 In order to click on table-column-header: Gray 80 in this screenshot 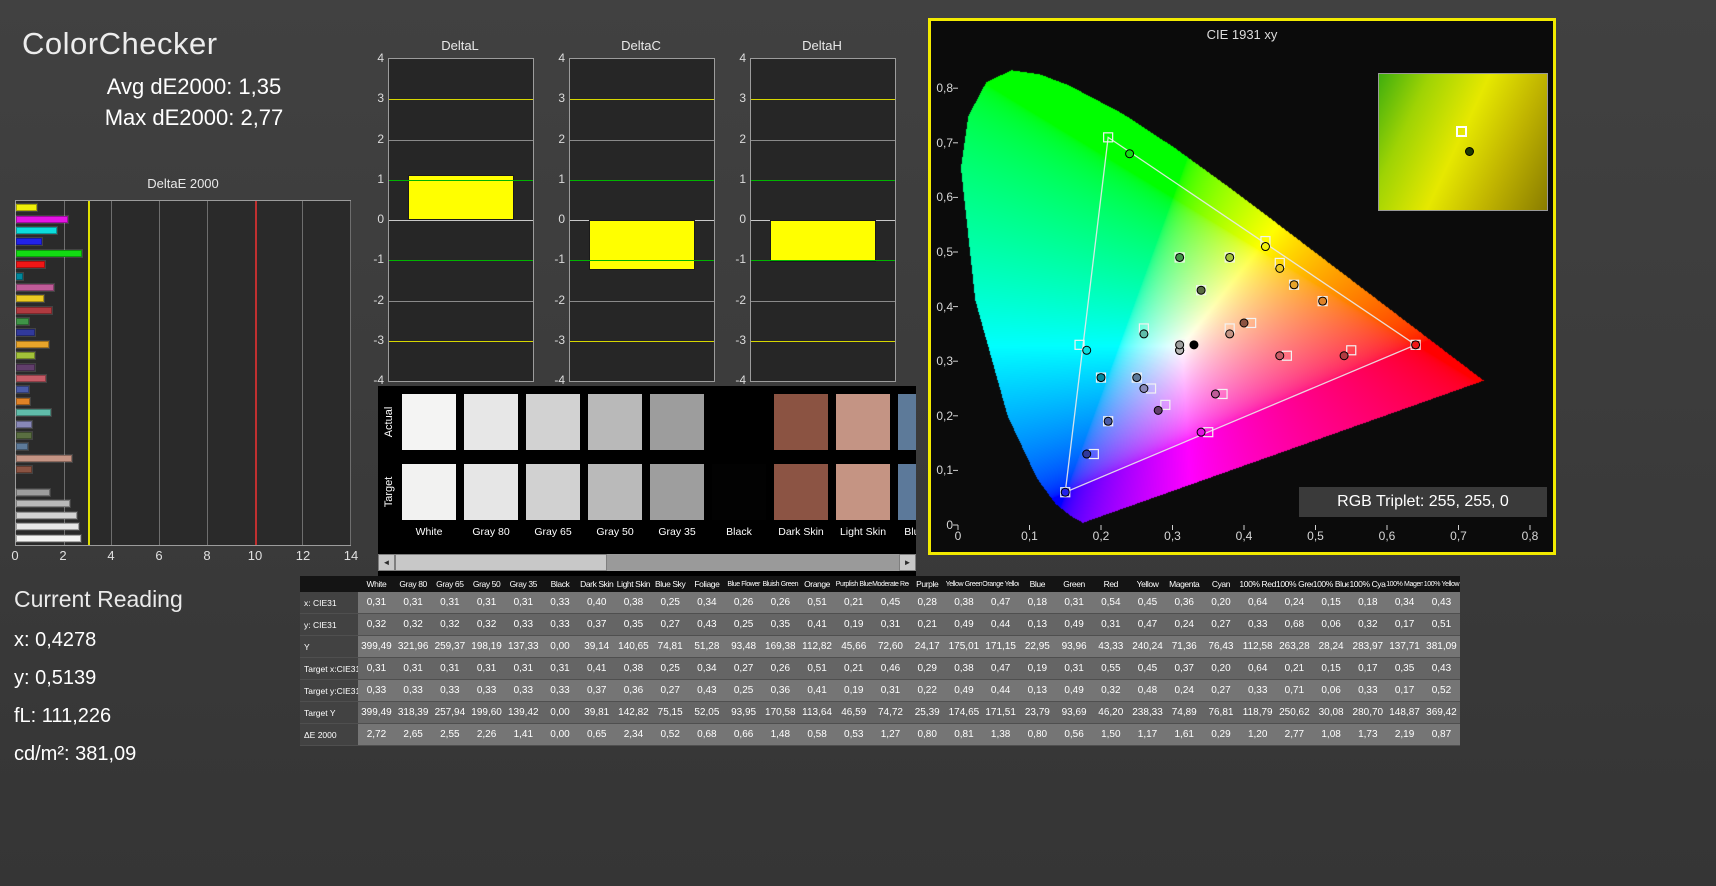, I will do `click(413, 584)`.